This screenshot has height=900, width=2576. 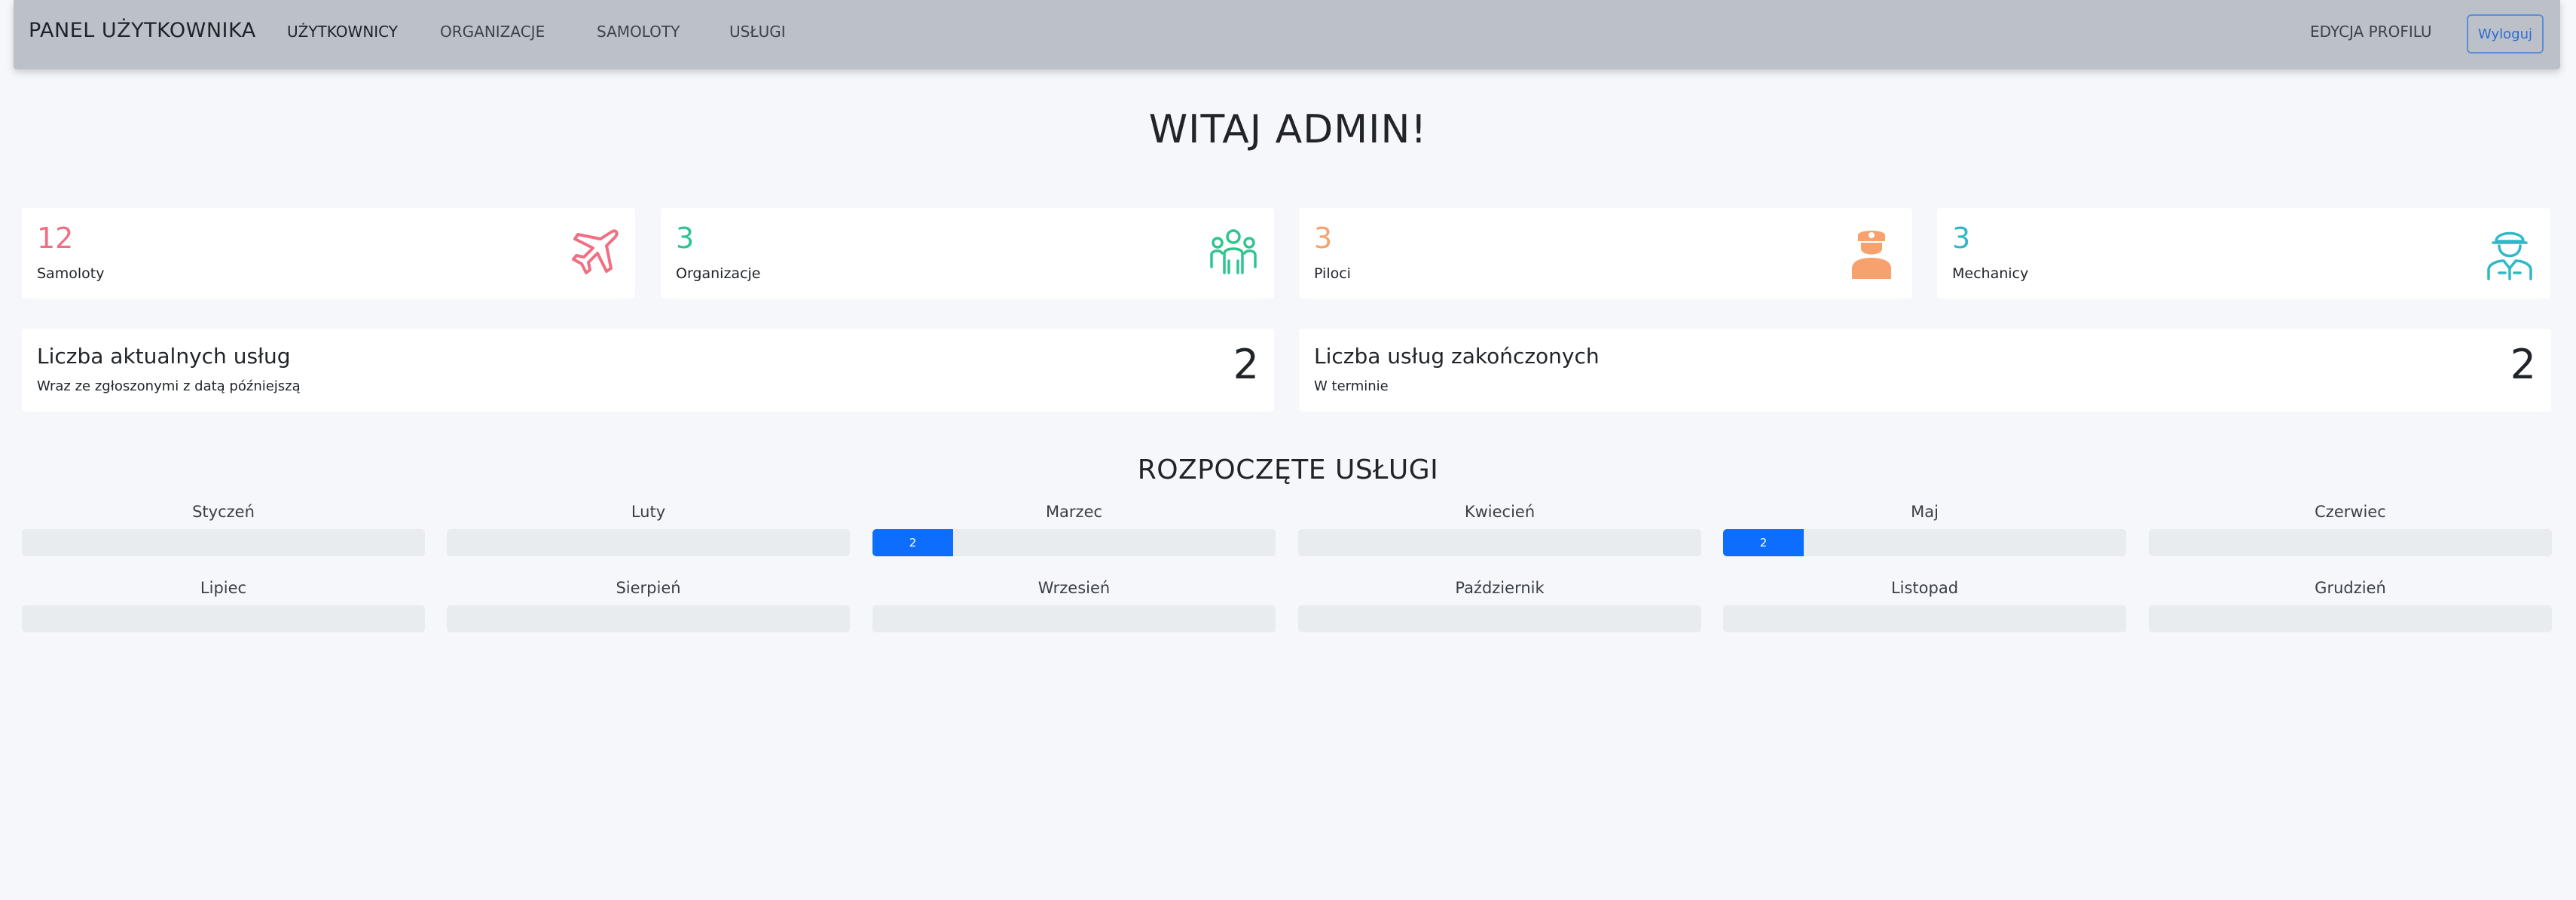 What do you see at coordinates (2243, 253) in the screenshot?
I see `stat-card-mechanics: 3 Mechanicy` at bounding box center [2243, 253].